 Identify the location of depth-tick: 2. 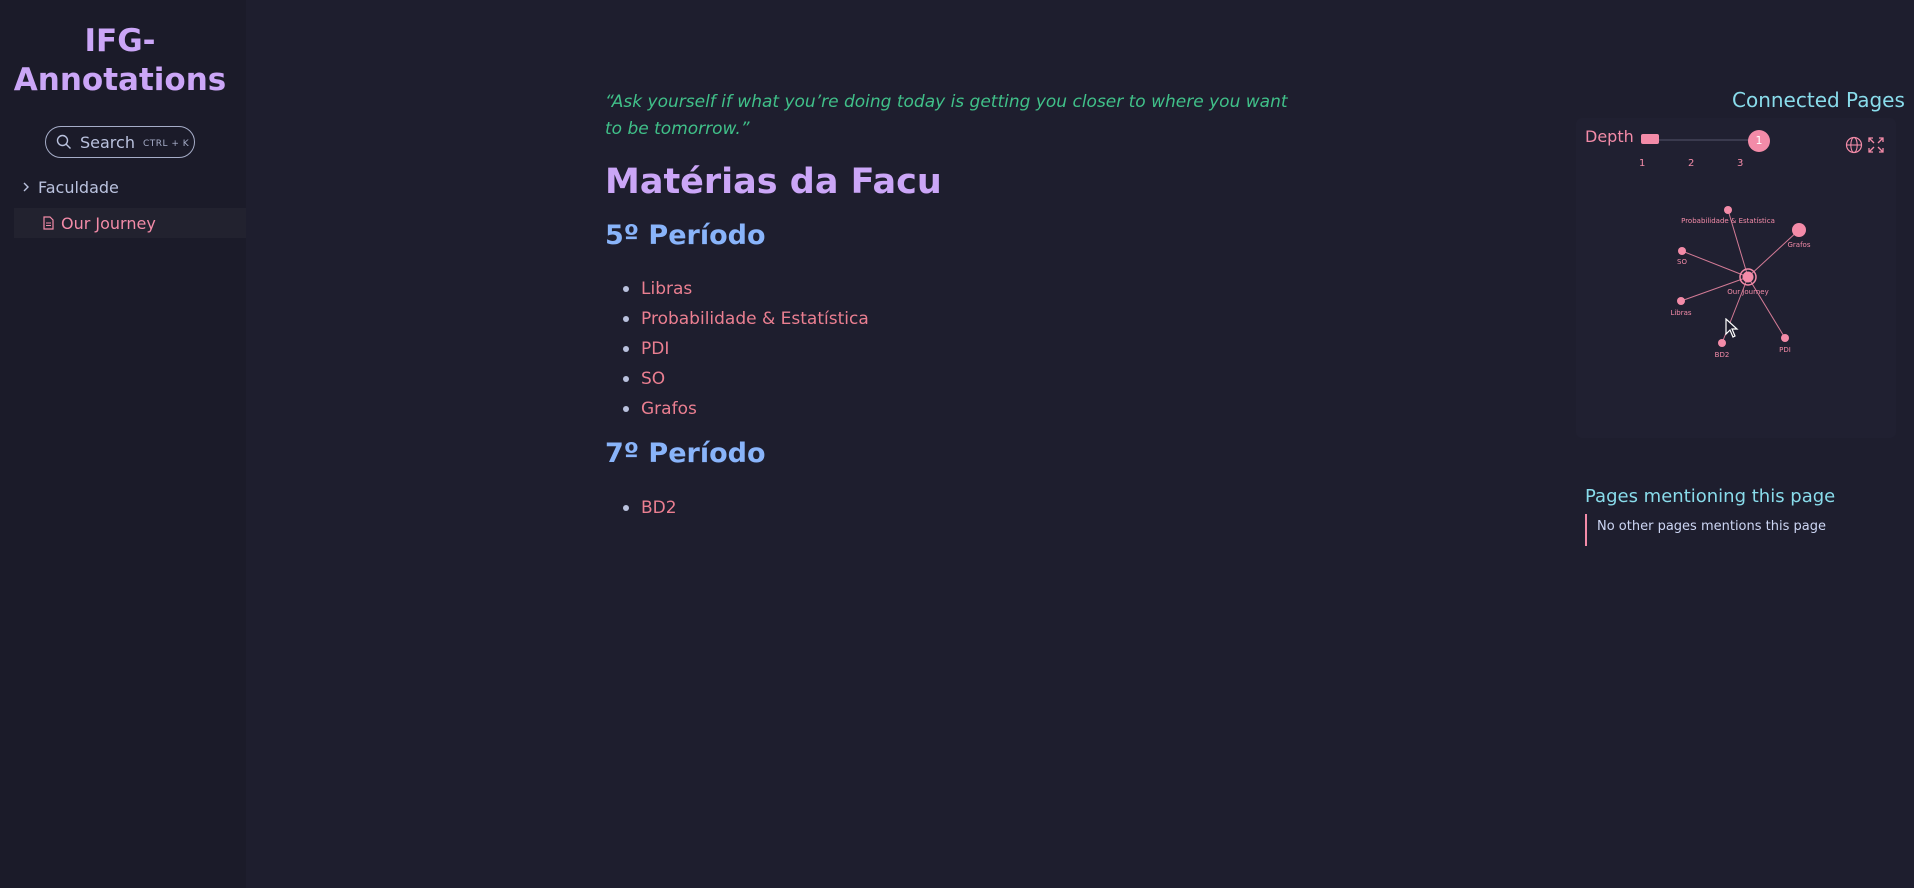
(1691, 163).